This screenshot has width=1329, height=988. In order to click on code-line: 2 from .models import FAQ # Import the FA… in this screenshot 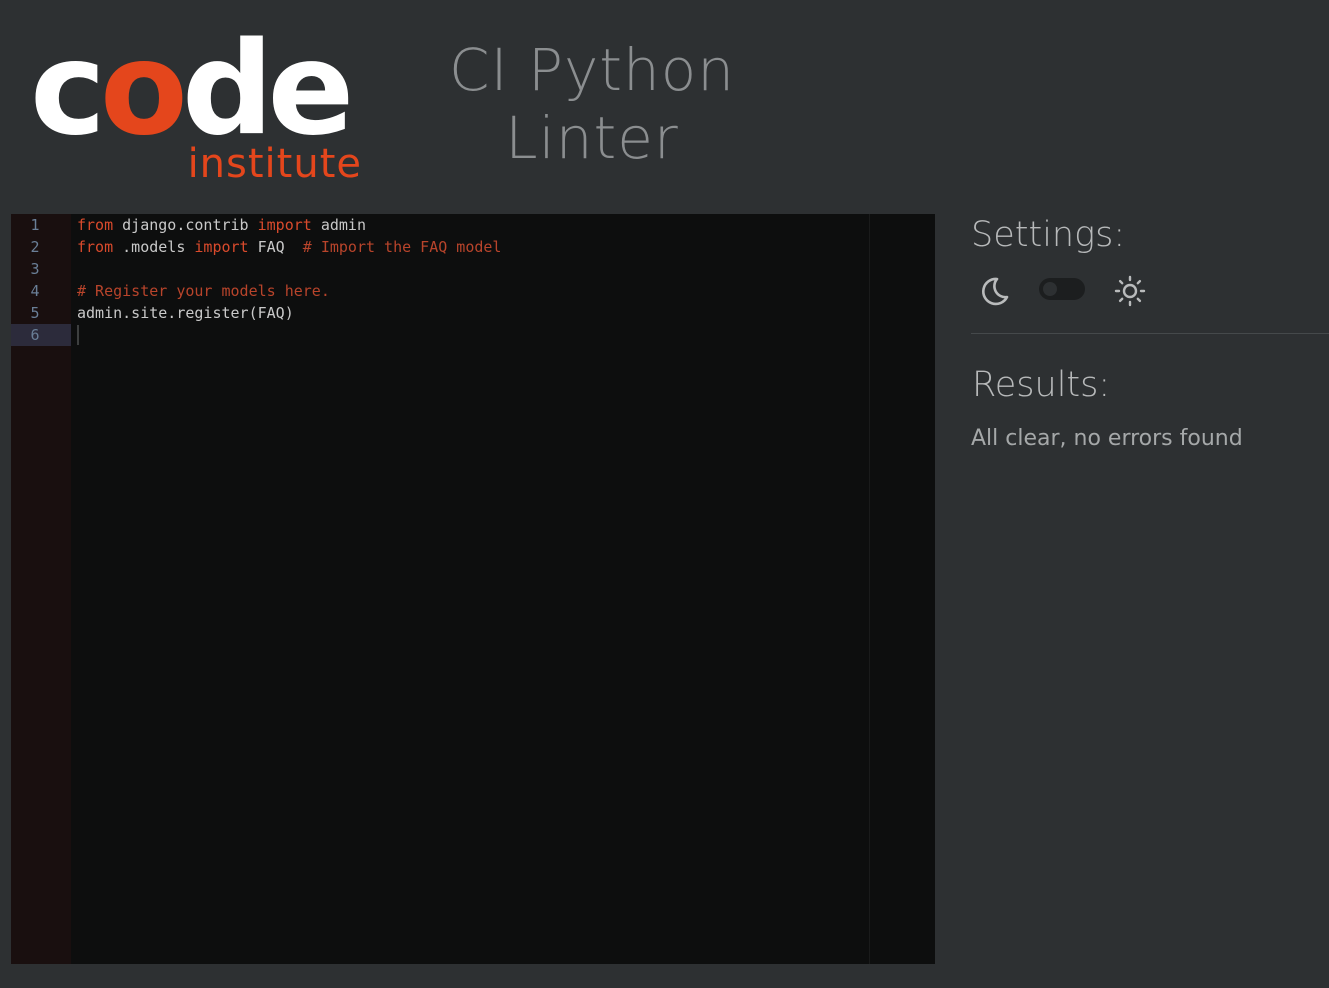, I will do `click(473, 247)`.